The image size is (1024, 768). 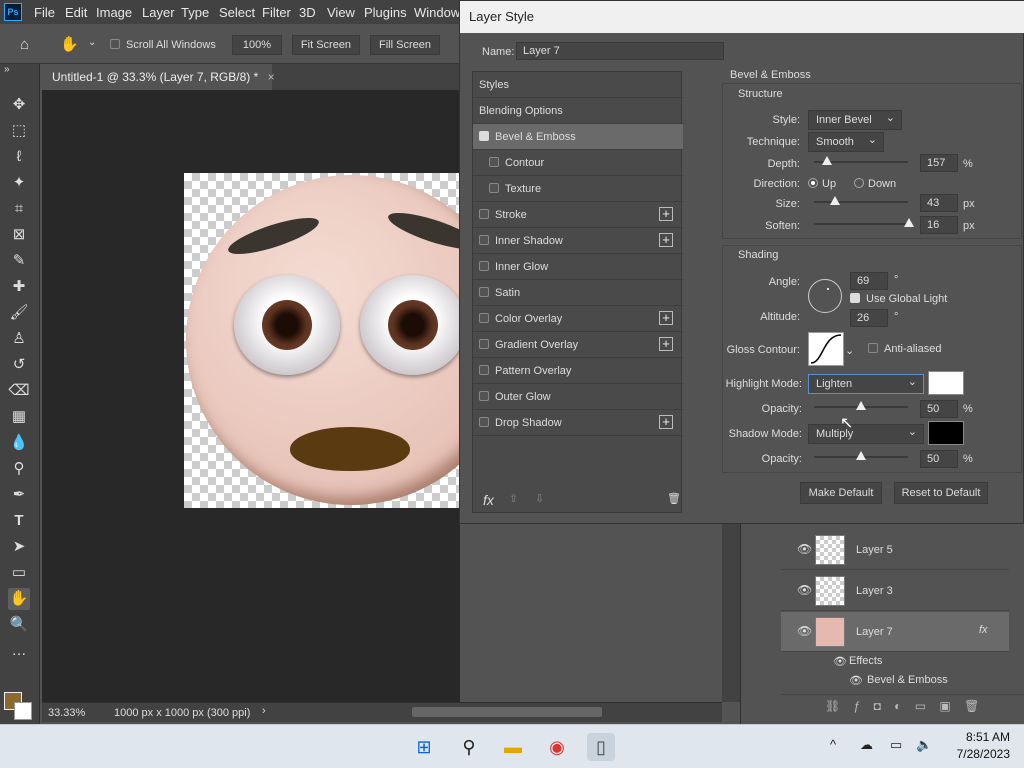 What do you see at coordinates (469, 747) in the screenshot?
I see `search-icon: ⚲` at bounding box center [469, 747].